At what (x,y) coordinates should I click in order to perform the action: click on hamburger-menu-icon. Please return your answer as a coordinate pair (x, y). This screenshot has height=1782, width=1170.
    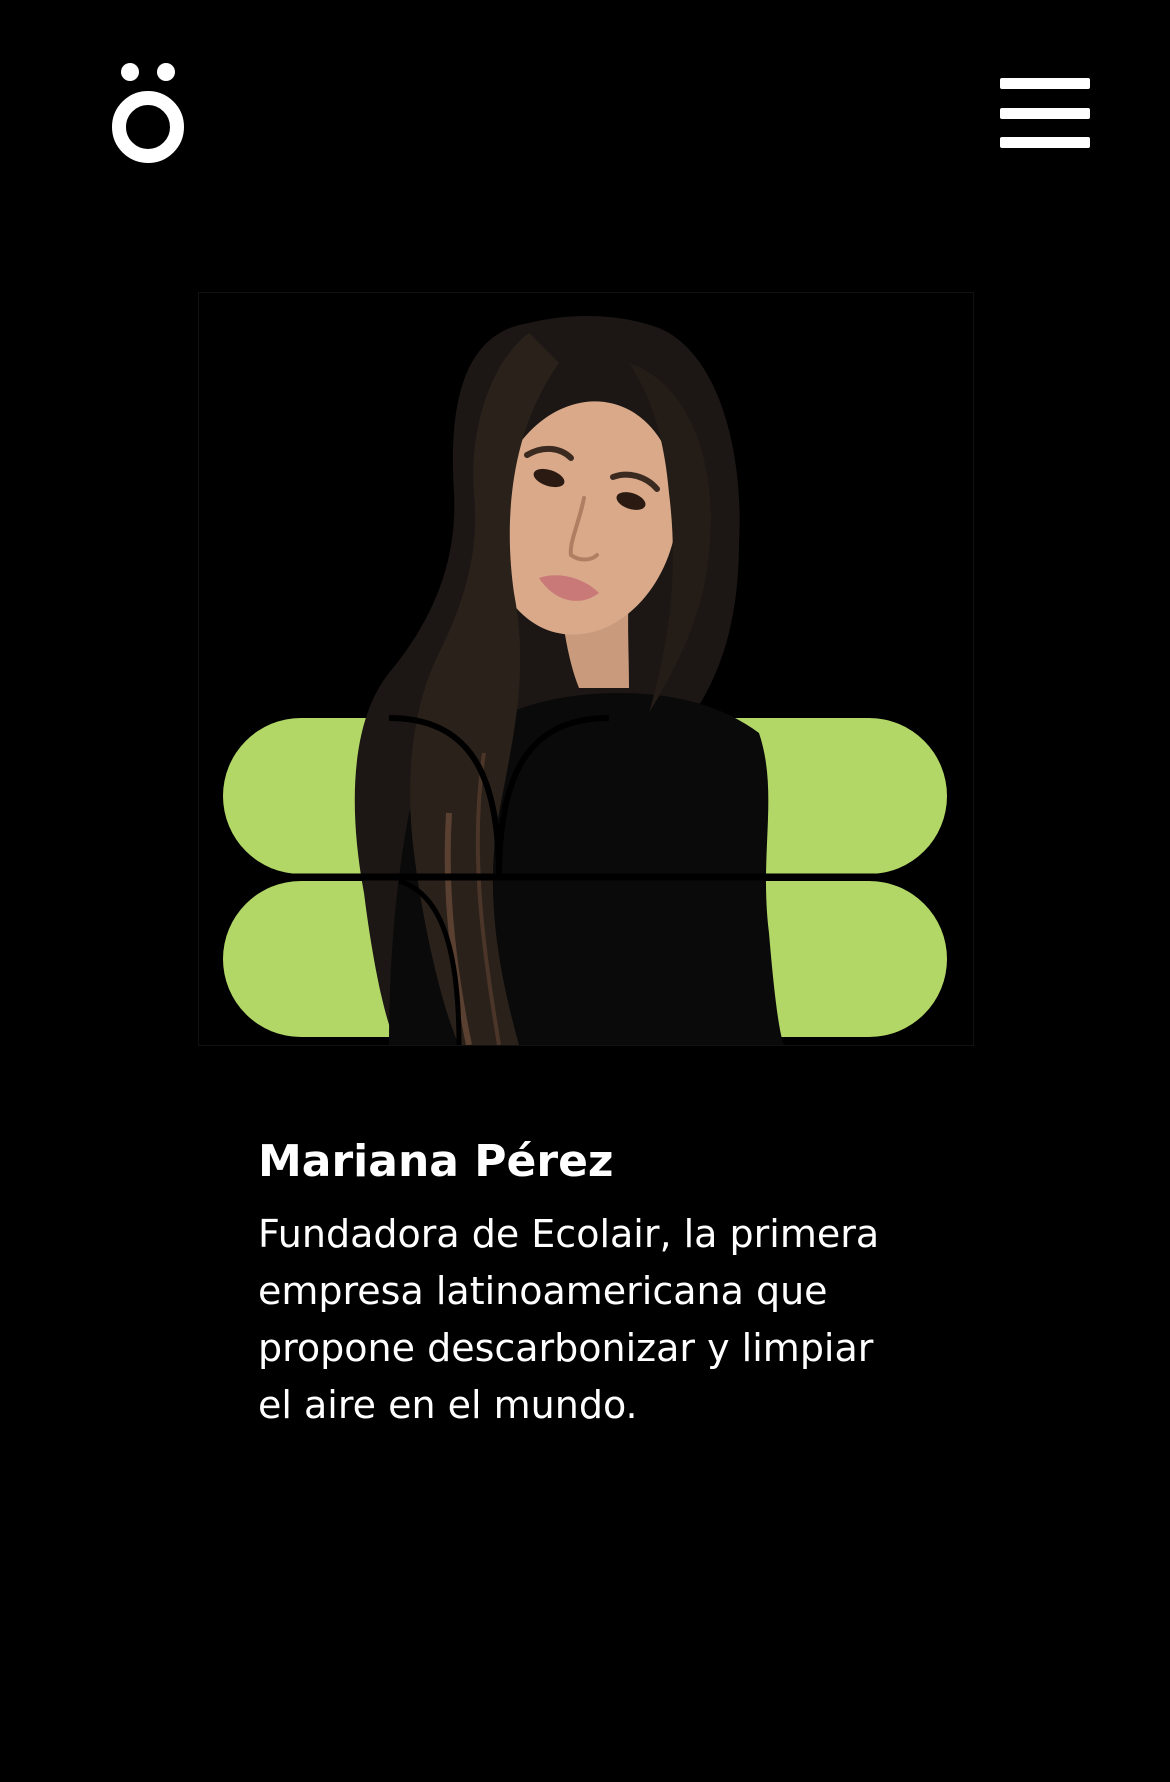
    Looking at the image, I should click on (1050, 113).